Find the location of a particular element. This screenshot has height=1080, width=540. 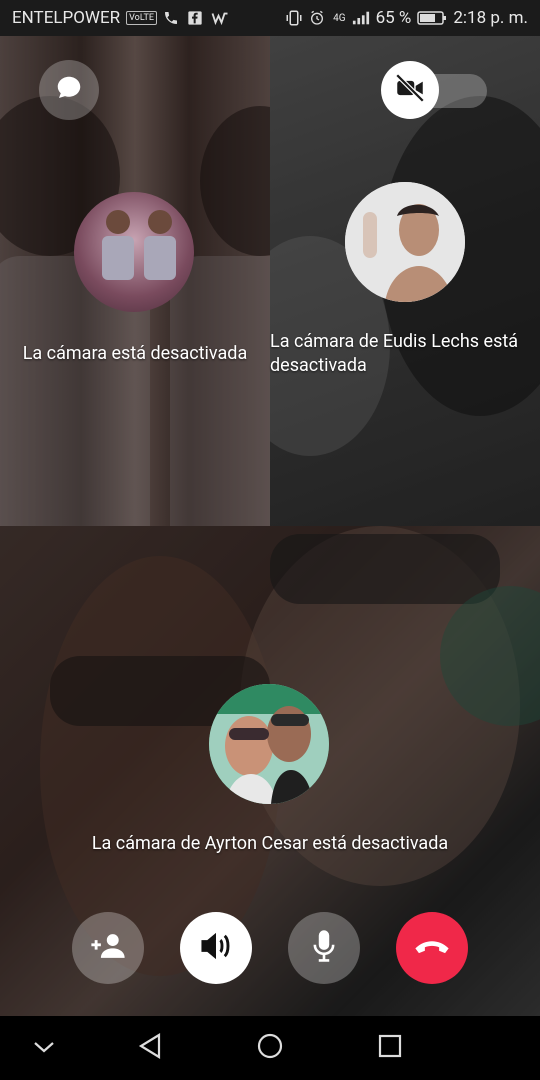

speaker-icon is located at coordinates (216, 948).